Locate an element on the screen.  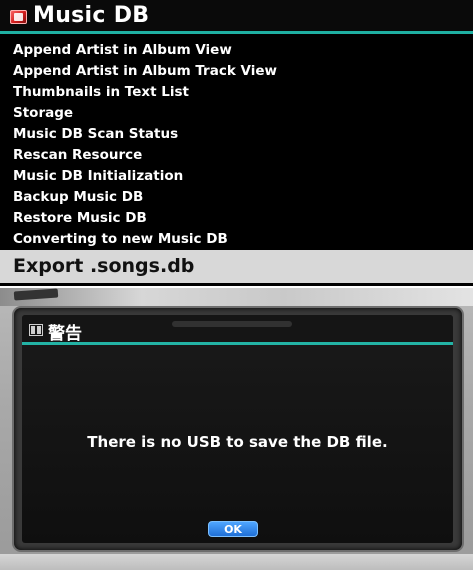
menu-item-storage: Storage is located at coordinates (236, 113).